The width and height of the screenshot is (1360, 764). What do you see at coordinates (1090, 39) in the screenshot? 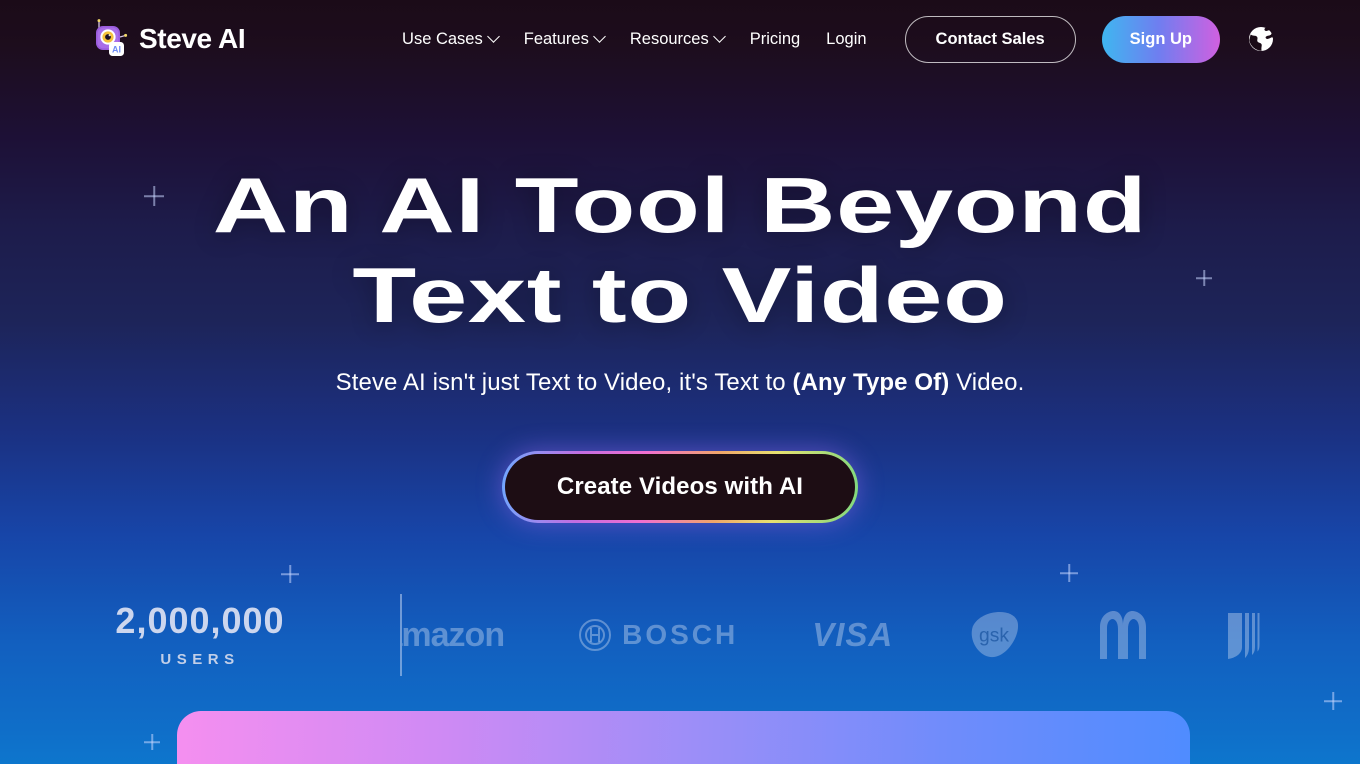
I see `header-actions: Contact Sales Sign Up` at bounding box center [1090, 39].